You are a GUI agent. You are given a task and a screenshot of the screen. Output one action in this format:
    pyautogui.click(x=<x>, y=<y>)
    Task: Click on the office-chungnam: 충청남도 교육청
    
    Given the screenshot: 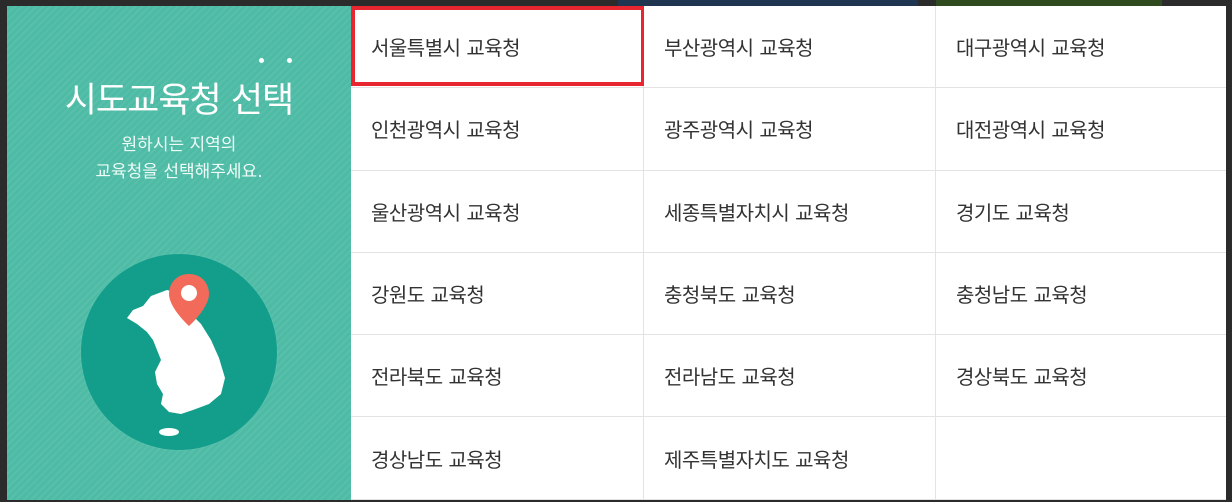 What is the action you would take?
    pyautogui.click(x=1081, y=294)
    